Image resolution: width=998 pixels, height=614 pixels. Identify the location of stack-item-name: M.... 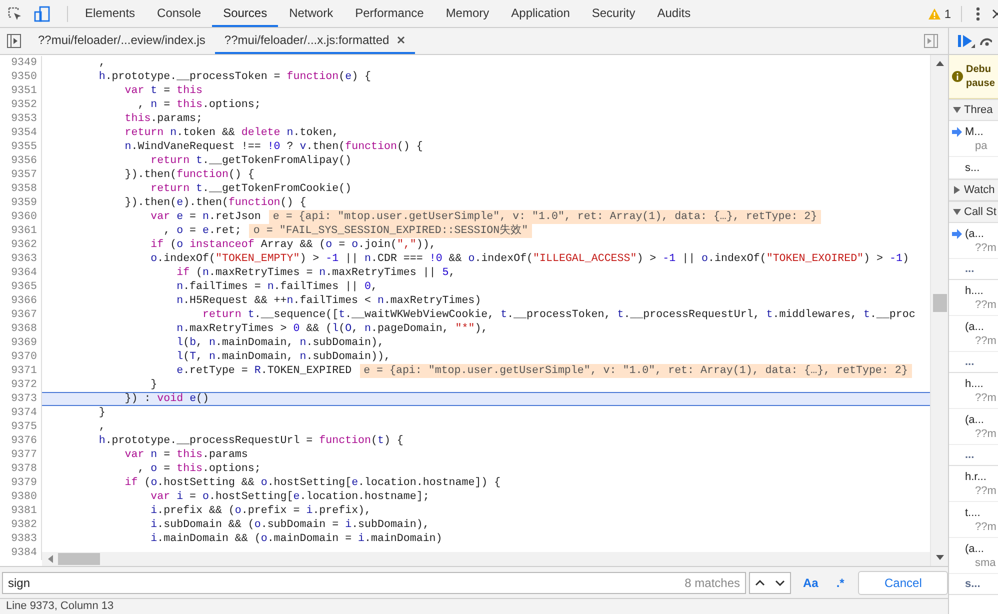
(976, 132).